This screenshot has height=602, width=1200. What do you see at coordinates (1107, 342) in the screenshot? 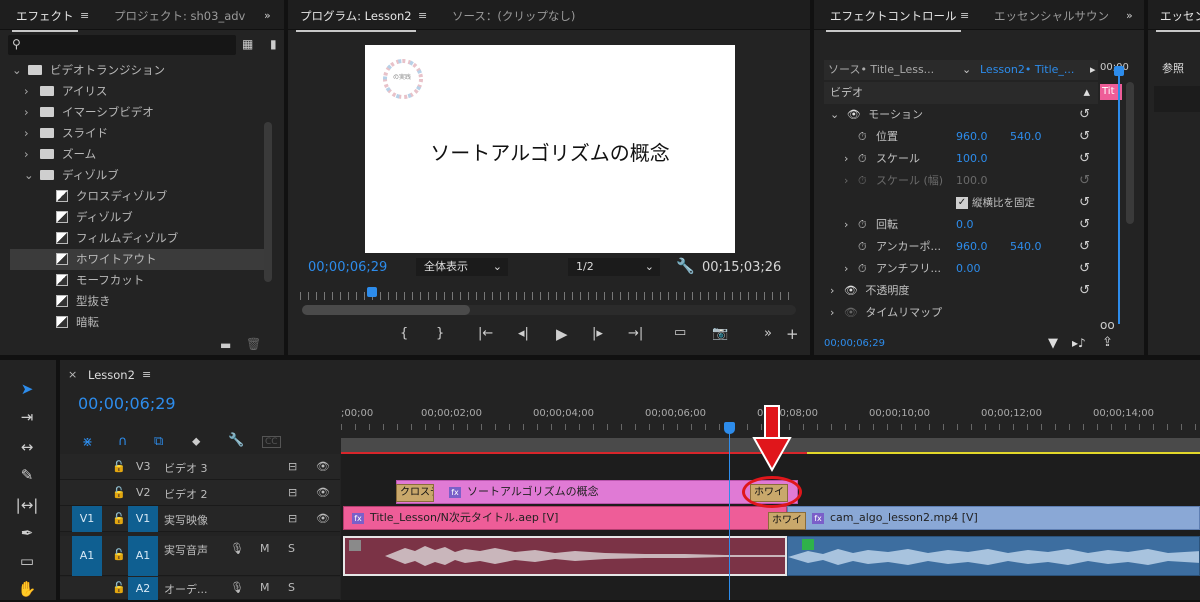
I see `export-icon: ⇪` at bounding box center [1107, 342].